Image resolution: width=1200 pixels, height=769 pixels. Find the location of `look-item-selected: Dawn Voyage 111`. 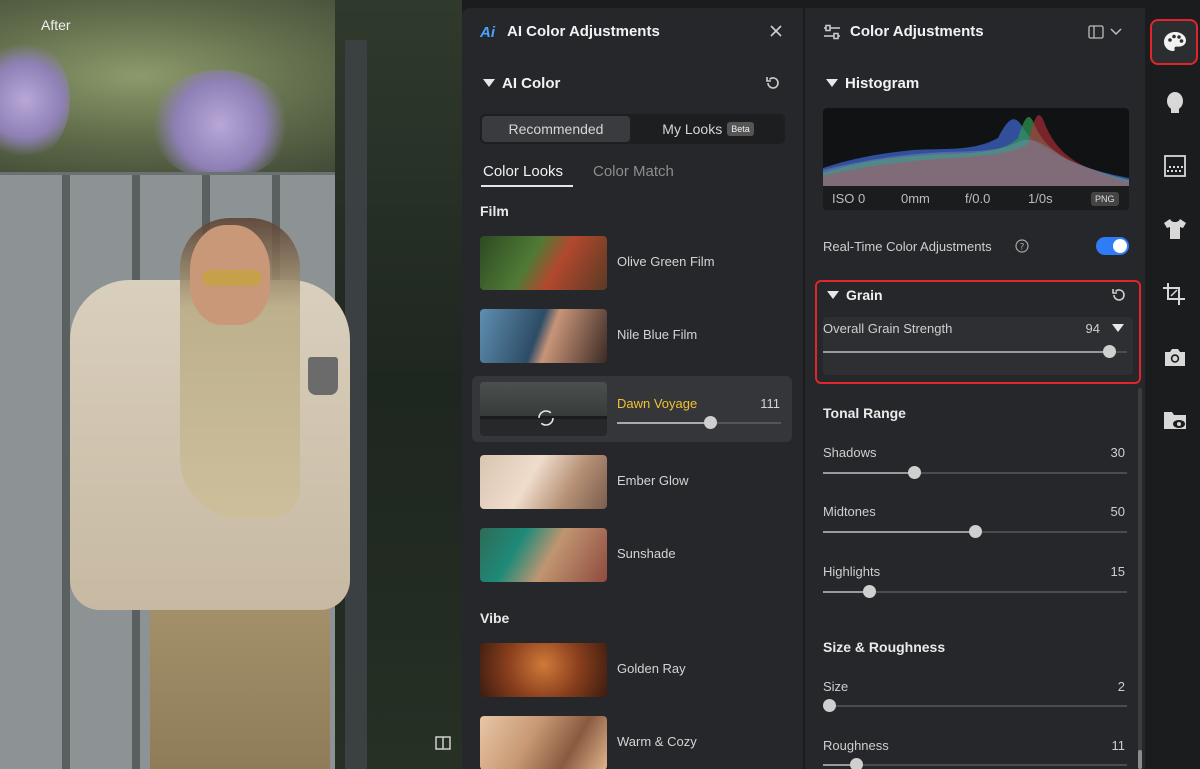

look-item-selected: Dawn Voyage 111 is located at coordinates (632, 409).